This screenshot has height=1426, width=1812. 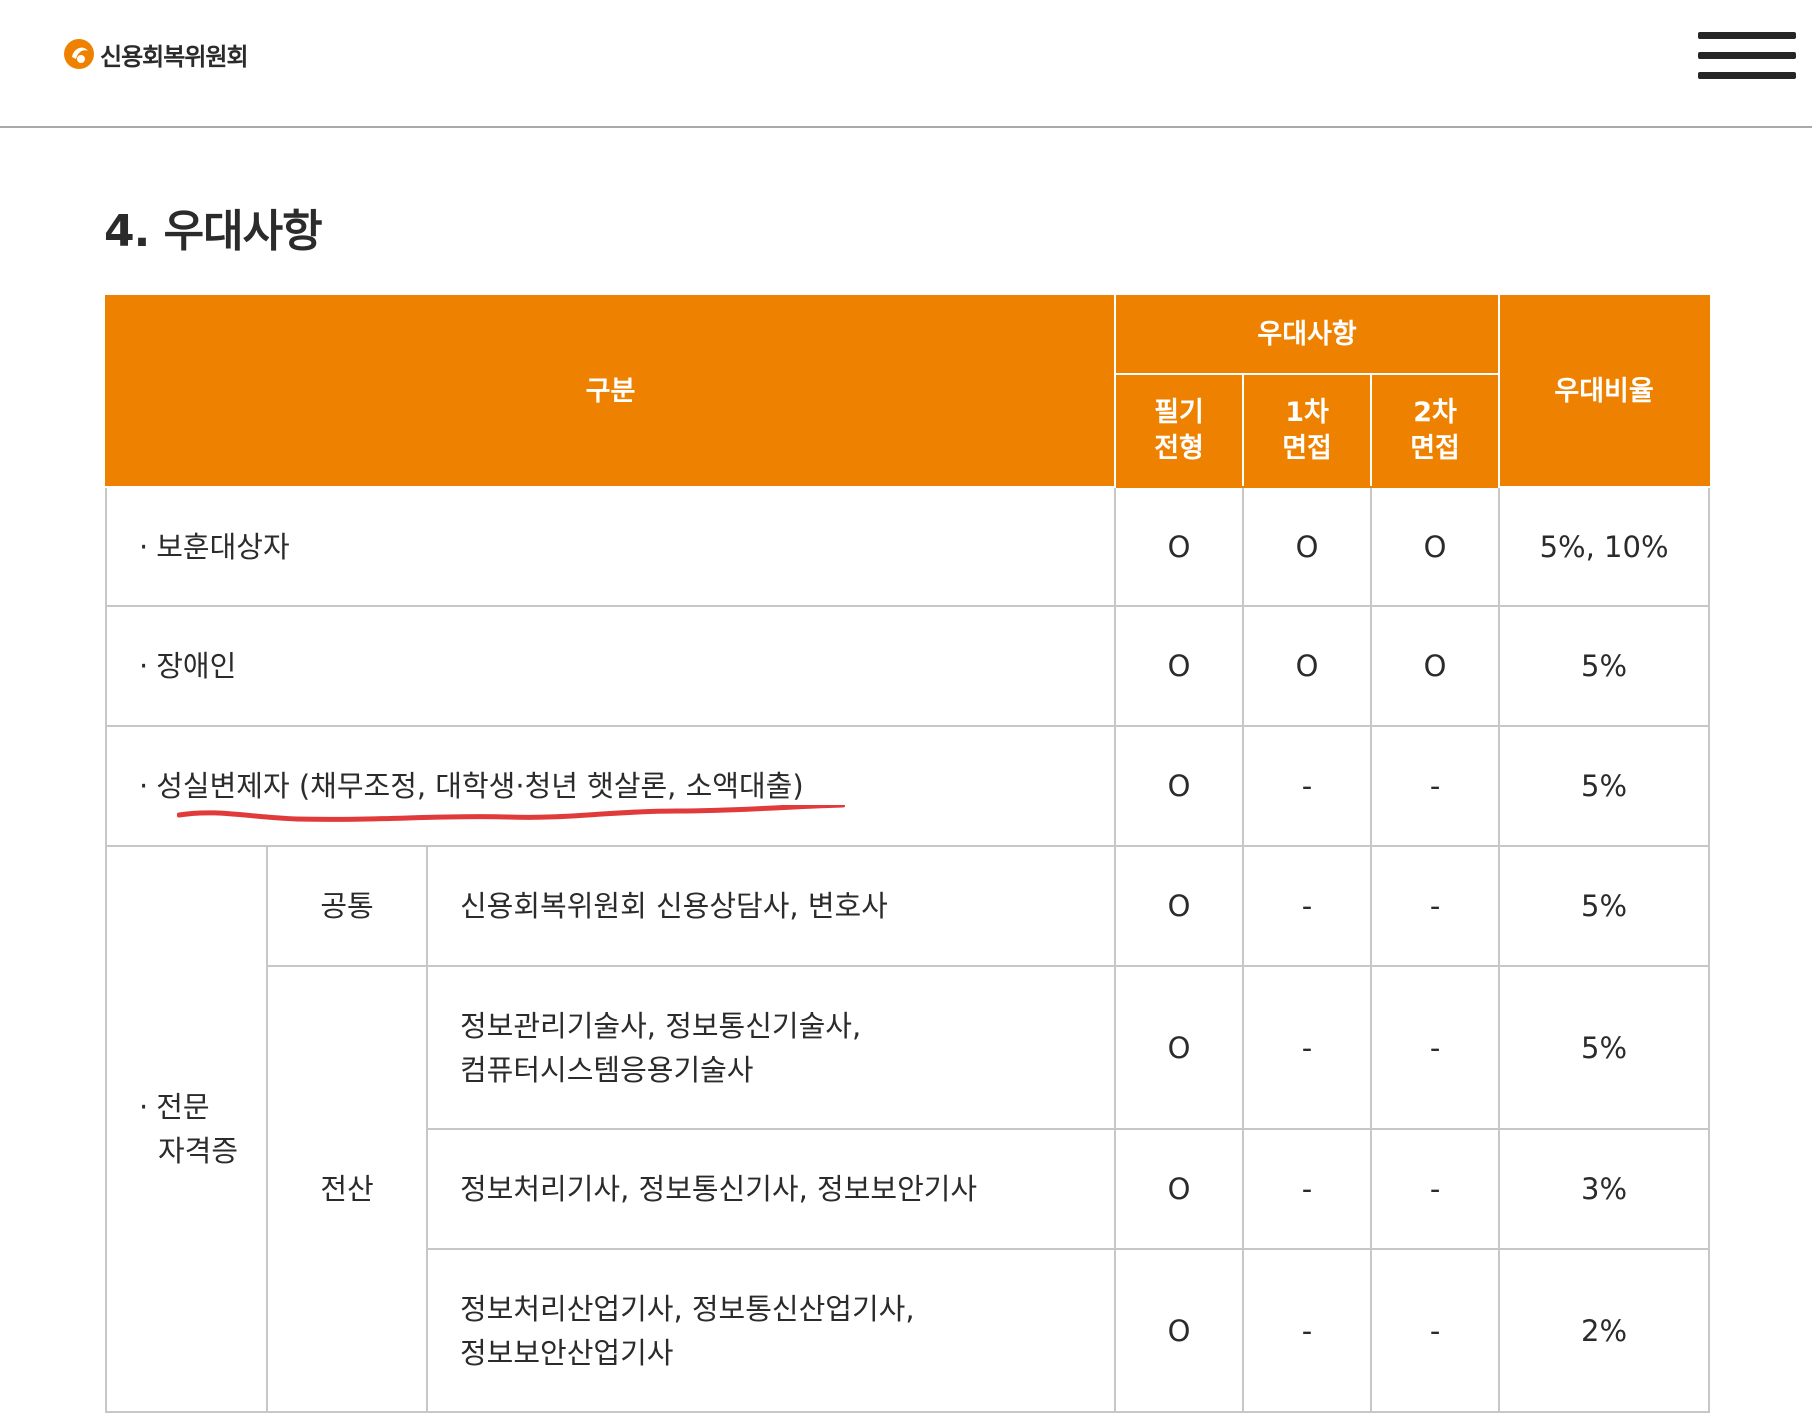 I want to click on hamburger-menu-icon, so click(x=1748, y=56).